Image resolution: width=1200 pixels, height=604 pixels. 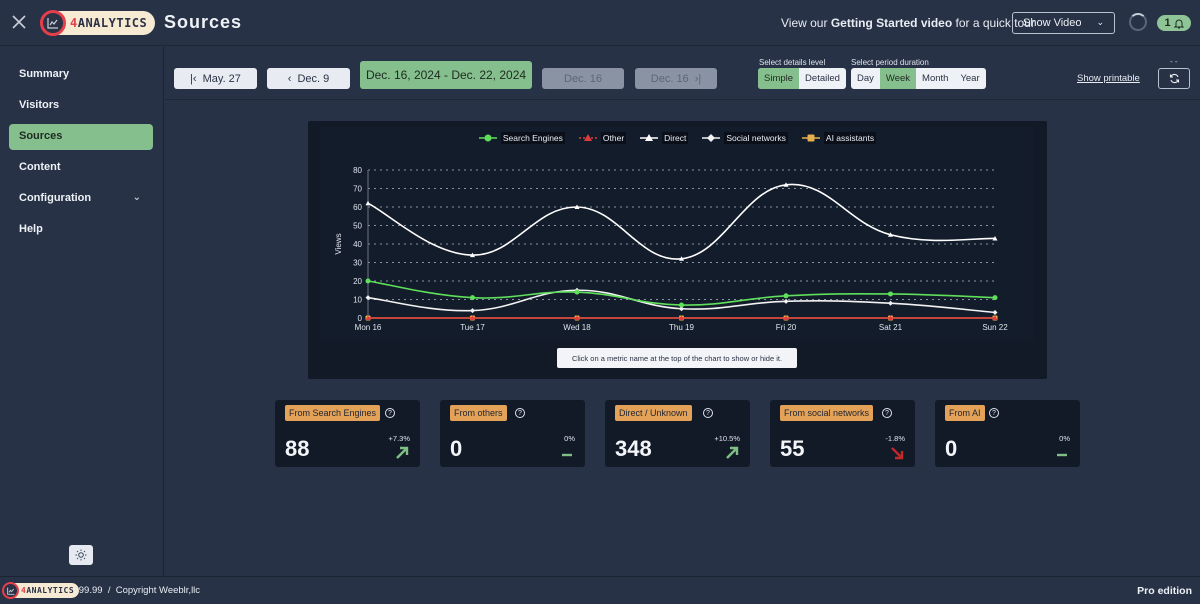 I want to click on last-period-label: Dec. 16, so click(x=669, y=78).